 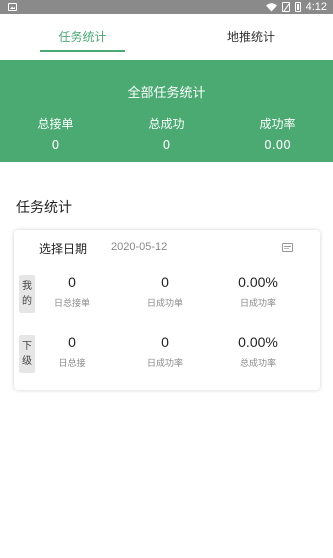 I want to click on stat-cell: 0 日总接单, so click(x=72, y=291).